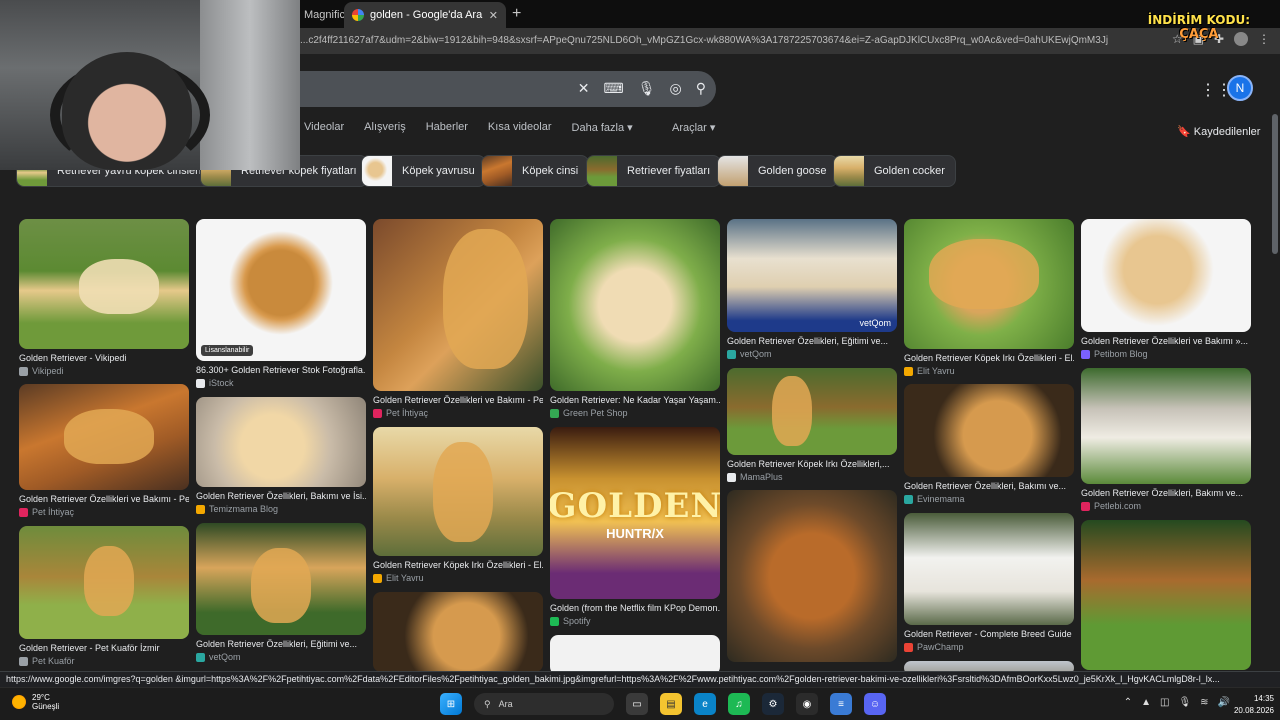  What do you see at coordinates (701, 88) in the screenshot?
I see `search-icon: ⚲` at bounding box center [701, 88].